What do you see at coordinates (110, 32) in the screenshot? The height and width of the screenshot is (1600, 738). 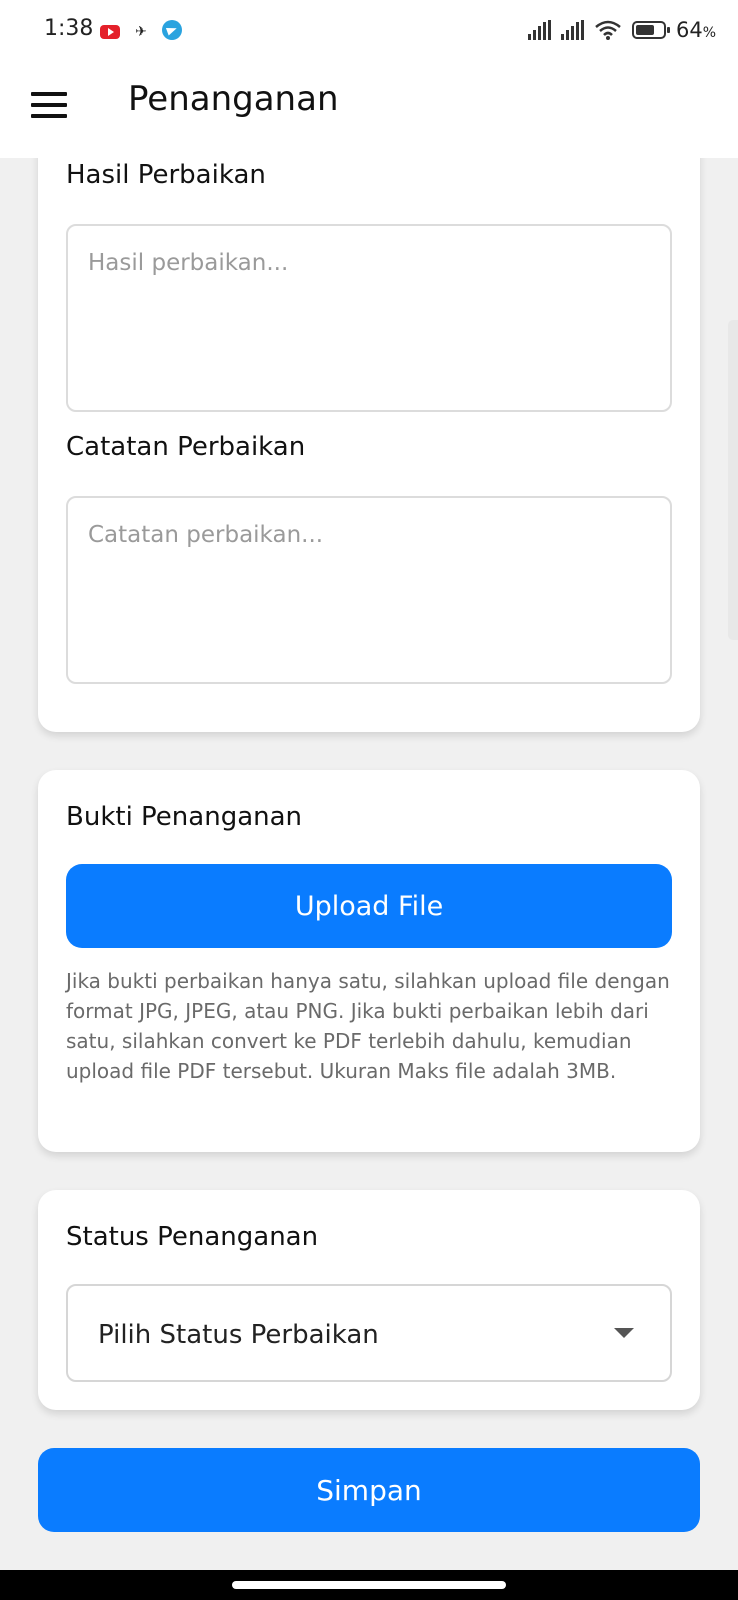 I see `youtube-icon` at bounding box center [110, 32].